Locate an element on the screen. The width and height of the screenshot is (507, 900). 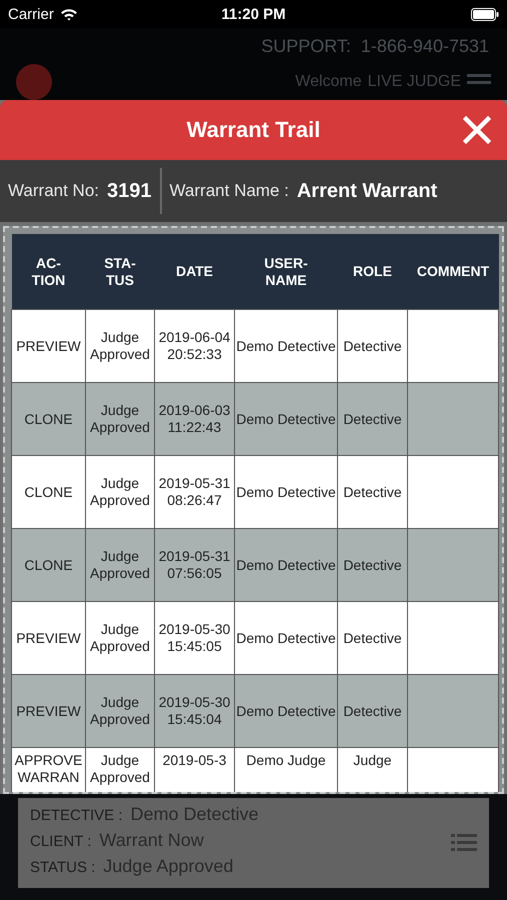
column-header: DATE is located at coordinates (194, 272).